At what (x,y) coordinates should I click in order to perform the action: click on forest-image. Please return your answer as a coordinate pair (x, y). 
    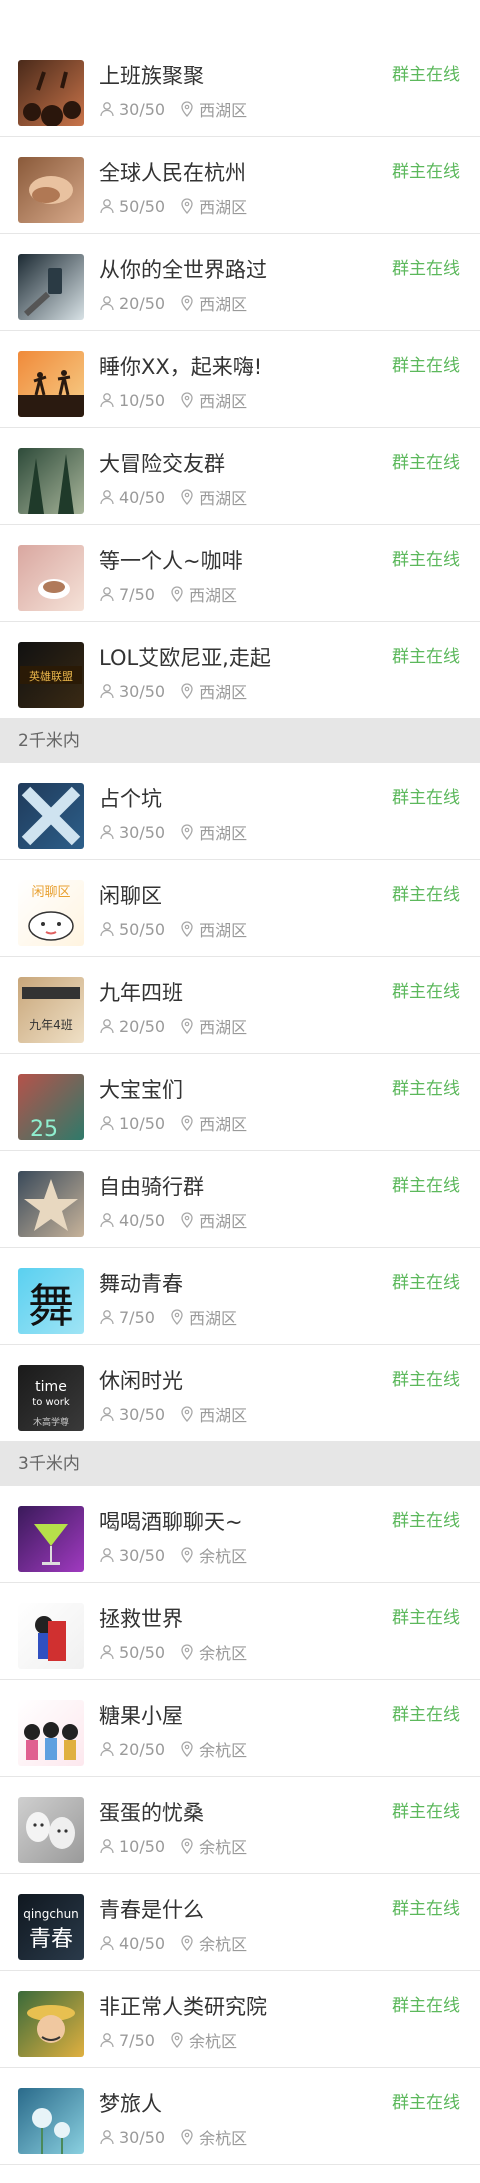
    Looking at the image, I should click on (51, 481).